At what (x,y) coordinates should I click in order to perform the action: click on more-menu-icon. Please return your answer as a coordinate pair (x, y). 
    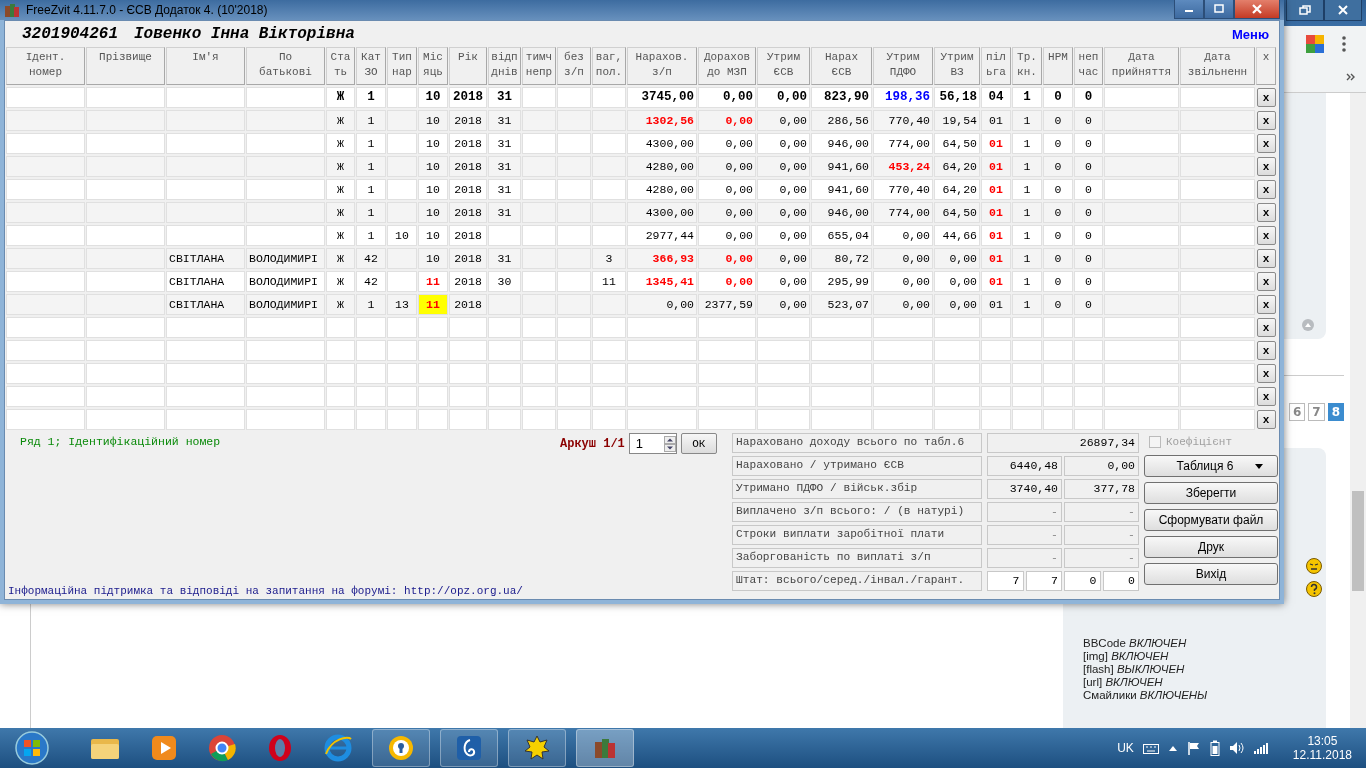
    Looking at the image, I should click on (1344, 44).